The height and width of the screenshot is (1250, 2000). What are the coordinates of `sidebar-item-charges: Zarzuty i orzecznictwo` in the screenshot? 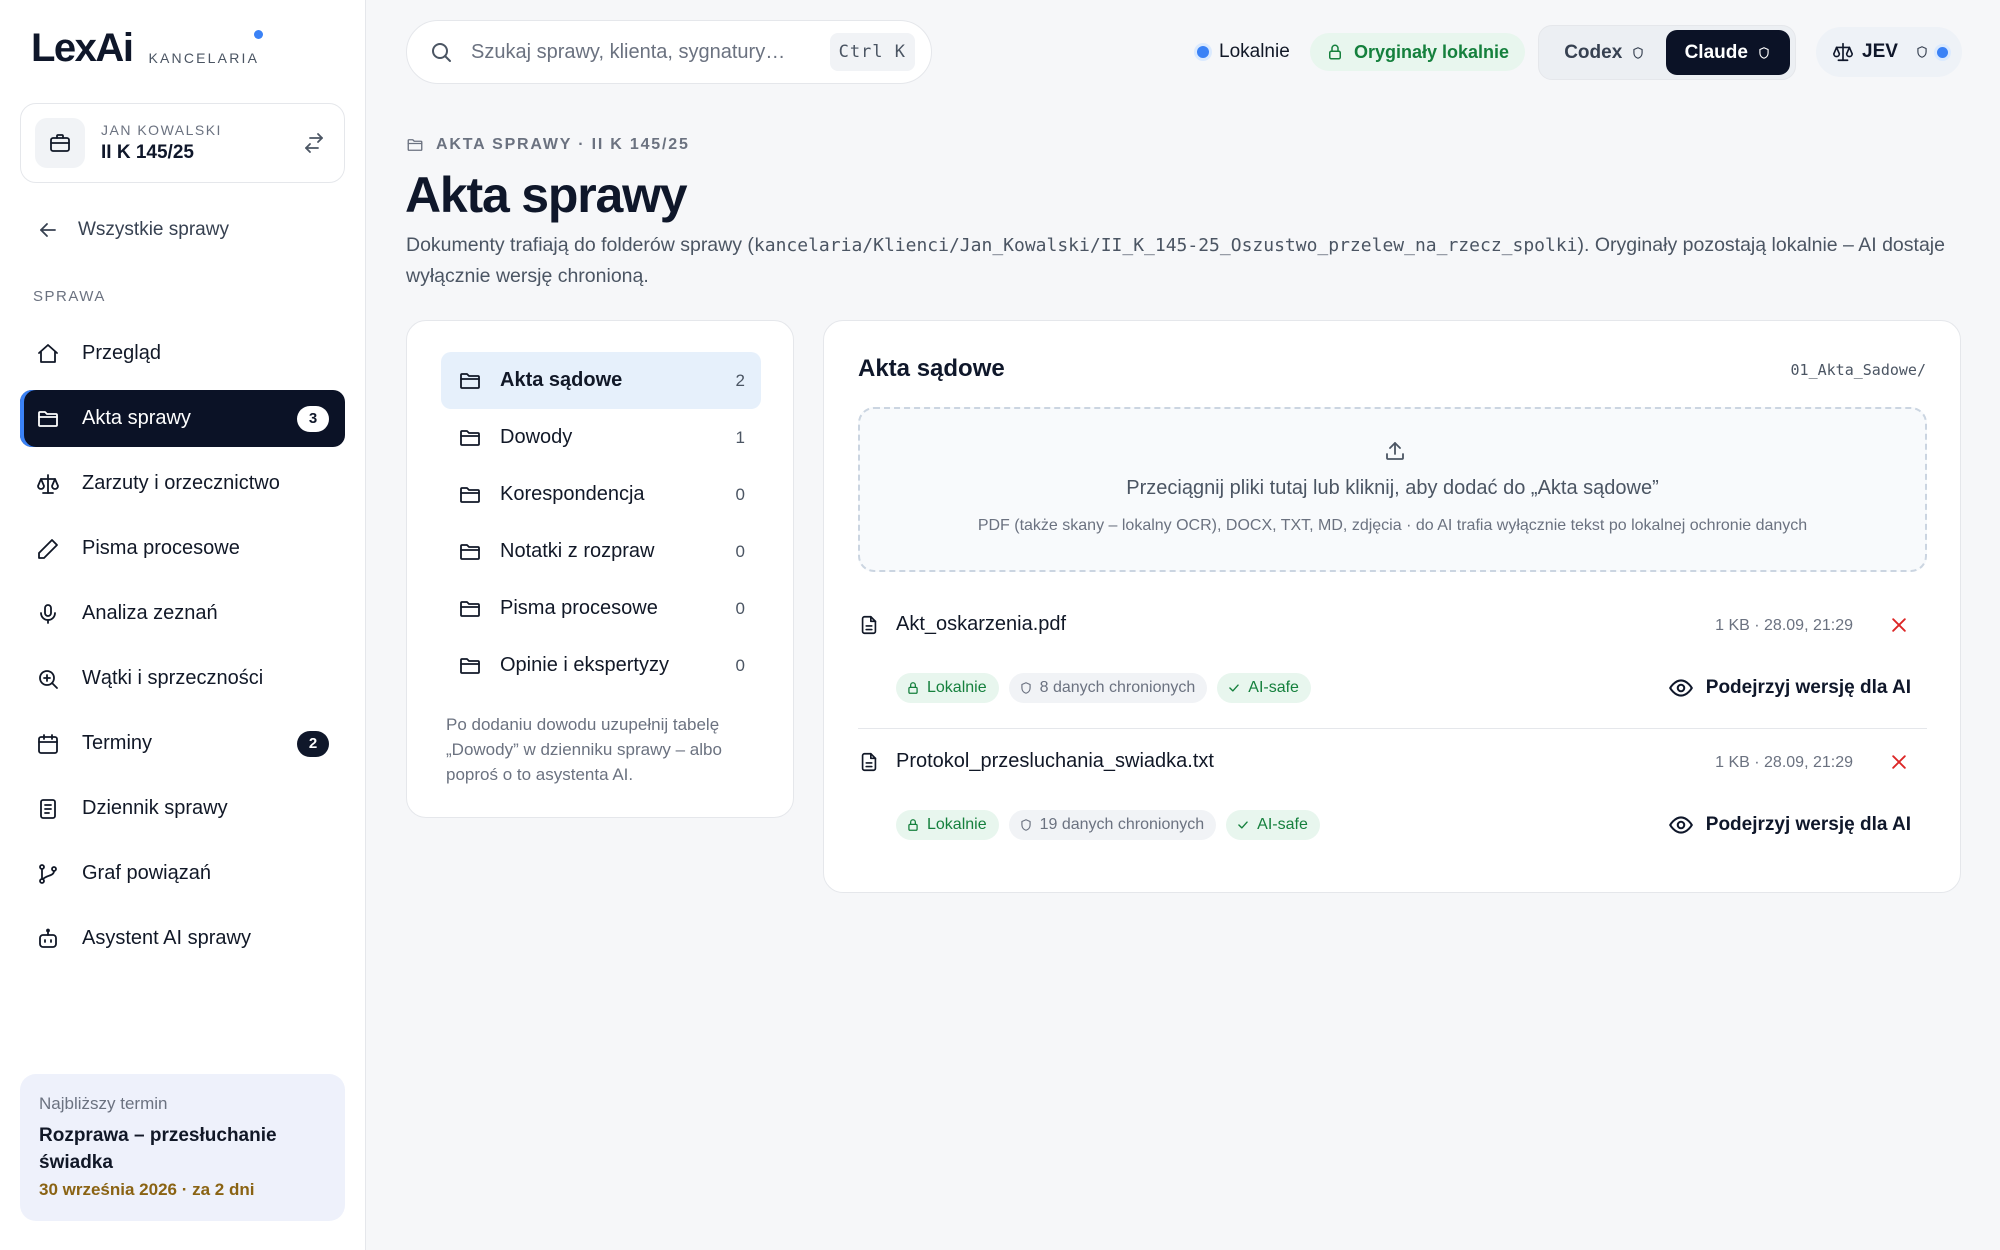 It's located at (182, 483).